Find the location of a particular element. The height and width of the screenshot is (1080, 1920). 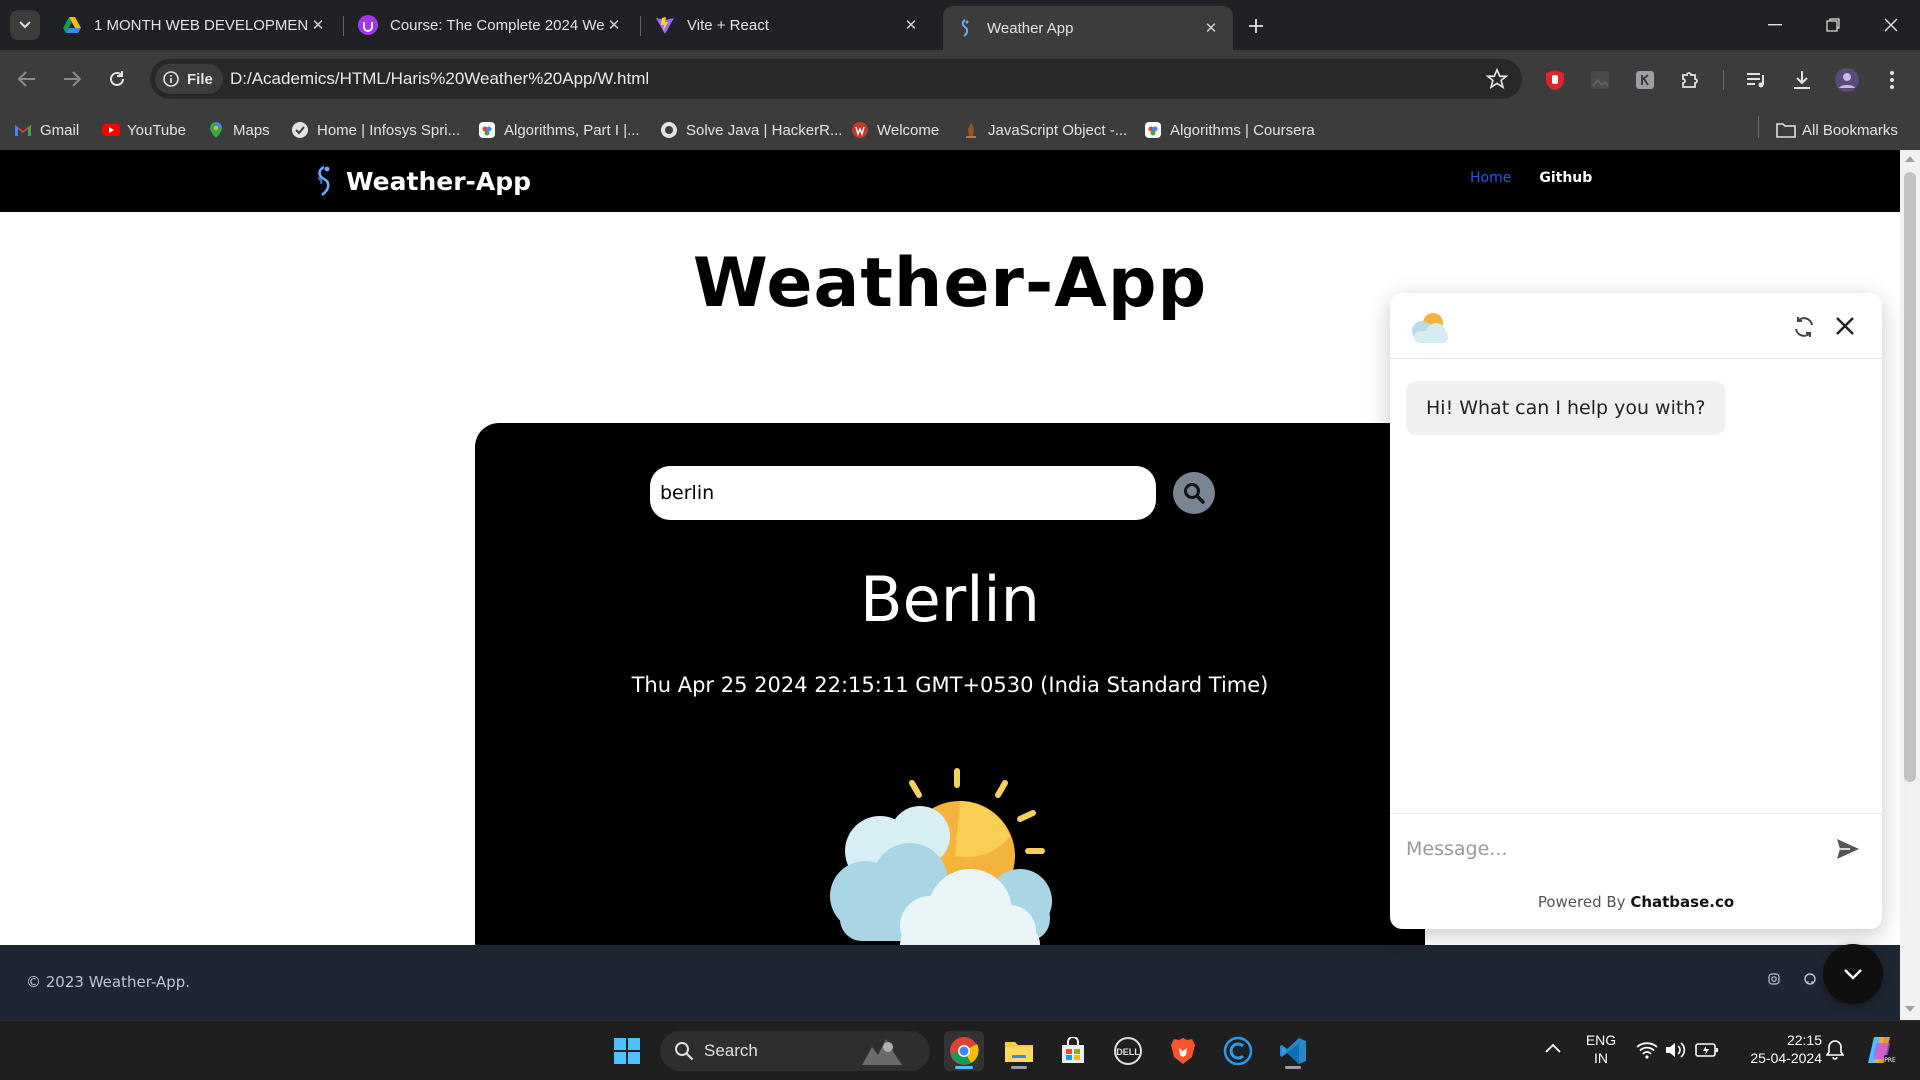

volume-icon is located at coordinates (1676, 1050).